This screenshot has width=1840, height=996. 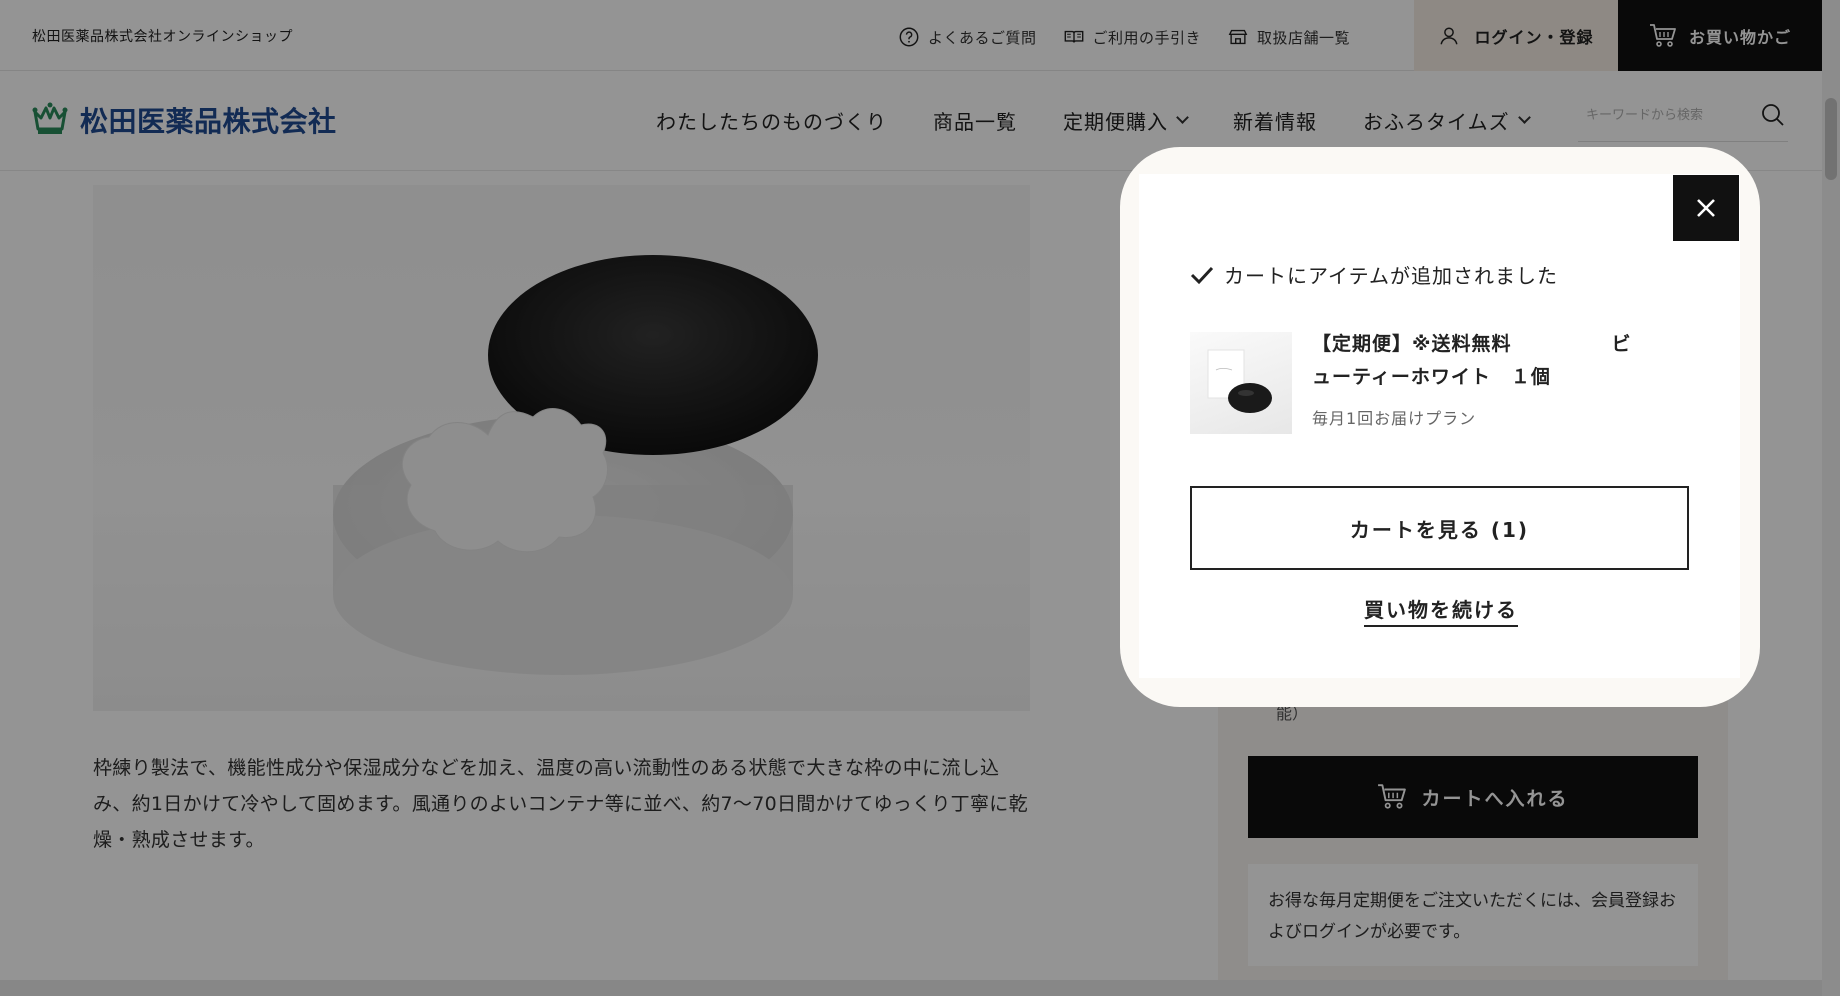 I want to click on cart-item-title-line1: 【定期便】※送料無料 ビ, so click(x=1472, y=344).